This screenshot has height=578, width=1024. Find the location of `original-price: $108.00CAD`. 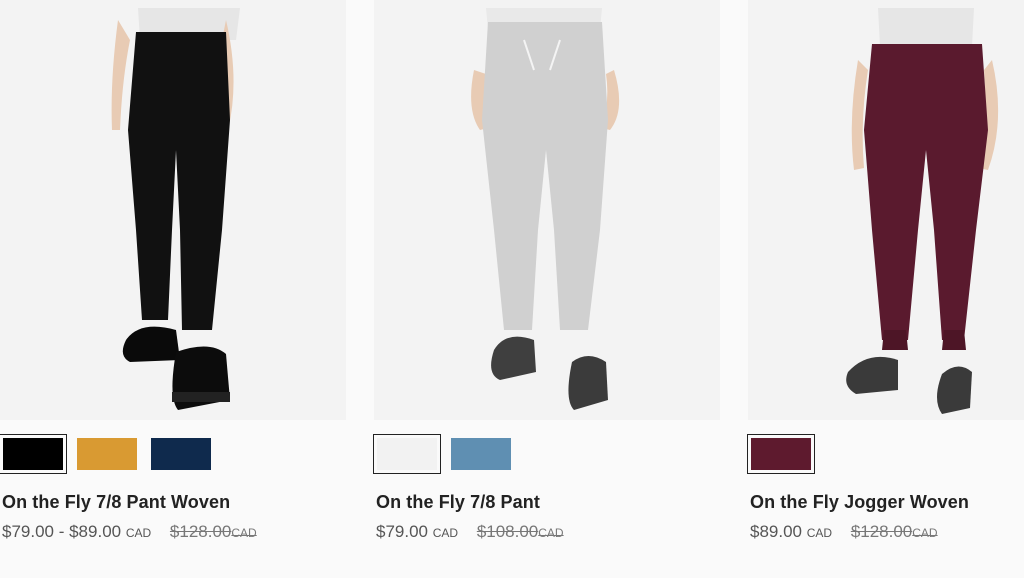

original-price: $108.00CAD is located at coordinates (520, 531).